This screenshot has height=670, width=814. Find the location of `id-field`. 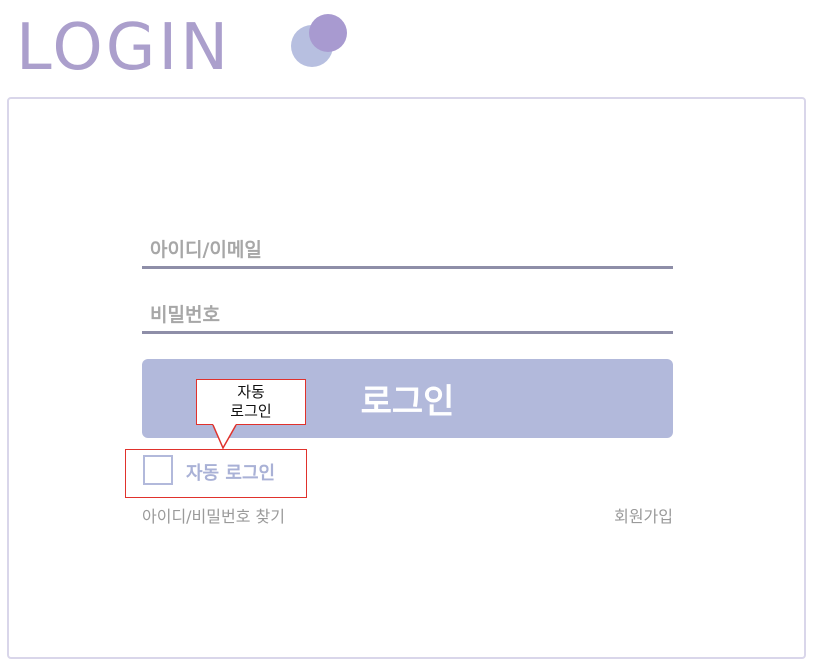

id-field is located at coordinates (407, 251).